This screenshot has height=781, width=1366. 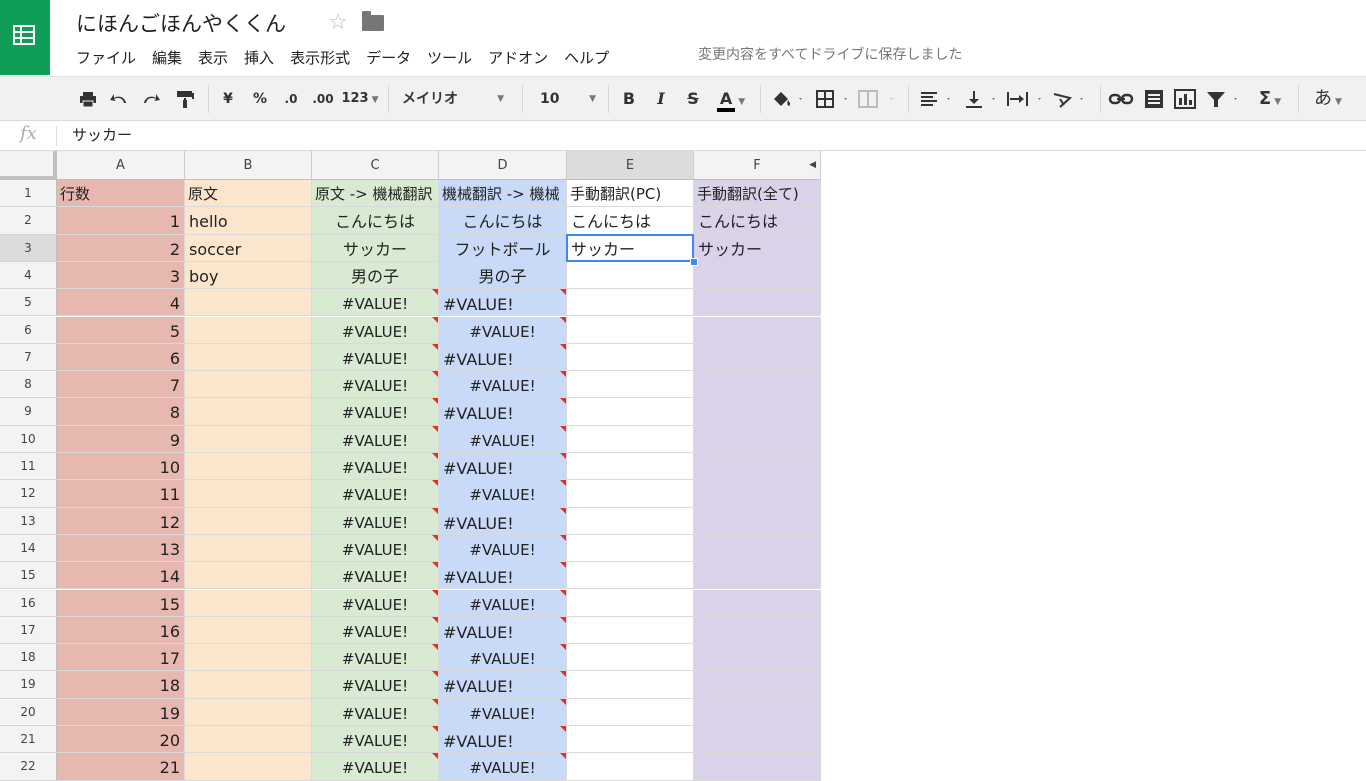 I want to click on cell-d2: こんにちは, so click(x=503, y=221).